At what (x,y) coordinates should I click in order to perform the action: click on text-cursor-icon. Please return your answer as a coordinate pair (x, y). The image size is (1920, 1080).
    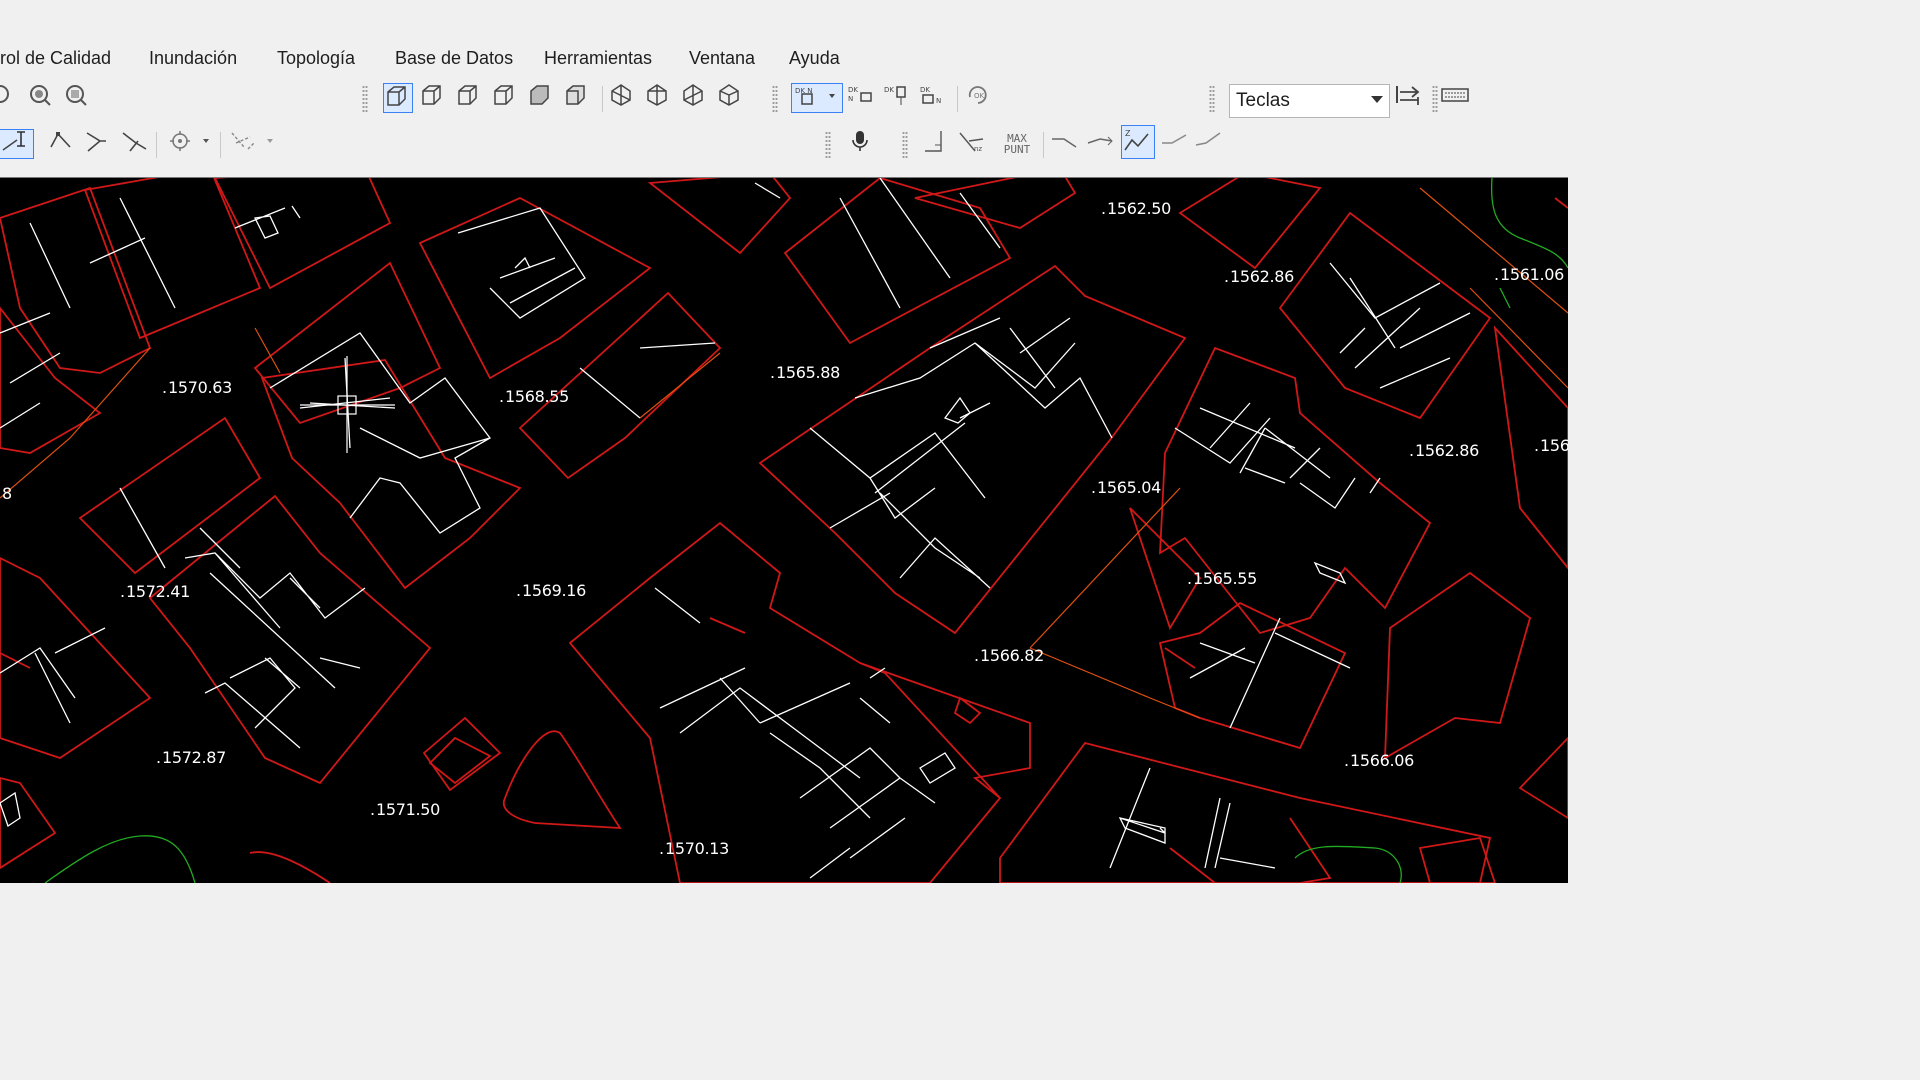
    Looking at the image, I should click on (17, 144).